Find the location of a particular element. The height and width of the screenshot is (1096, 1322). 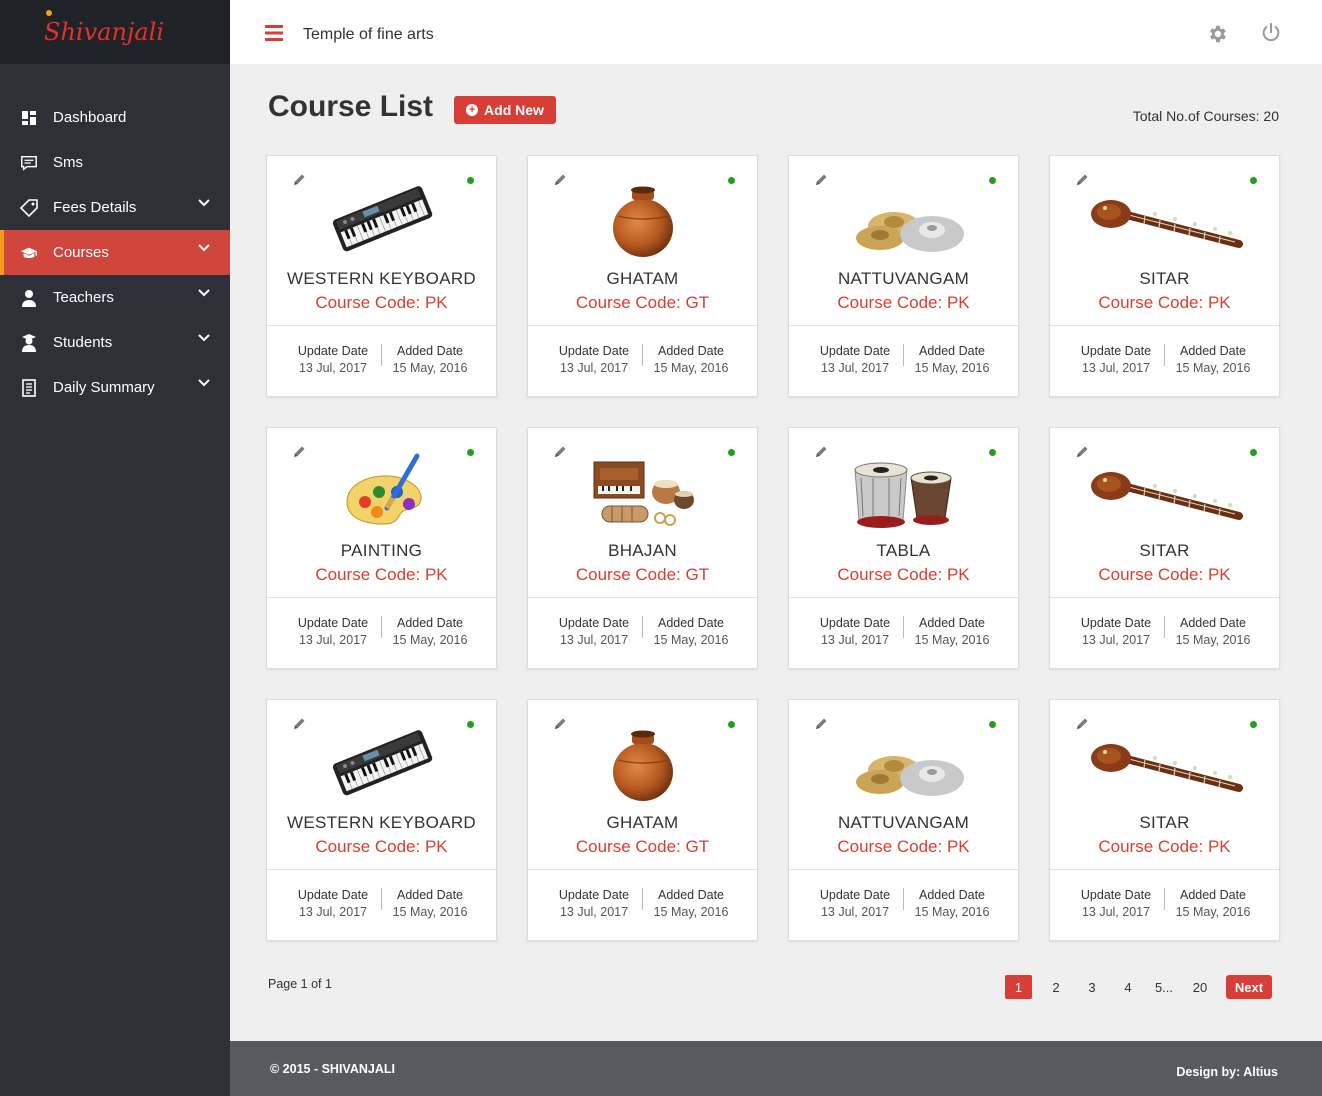

next-button: Next is located at coordinates (1249, 987).